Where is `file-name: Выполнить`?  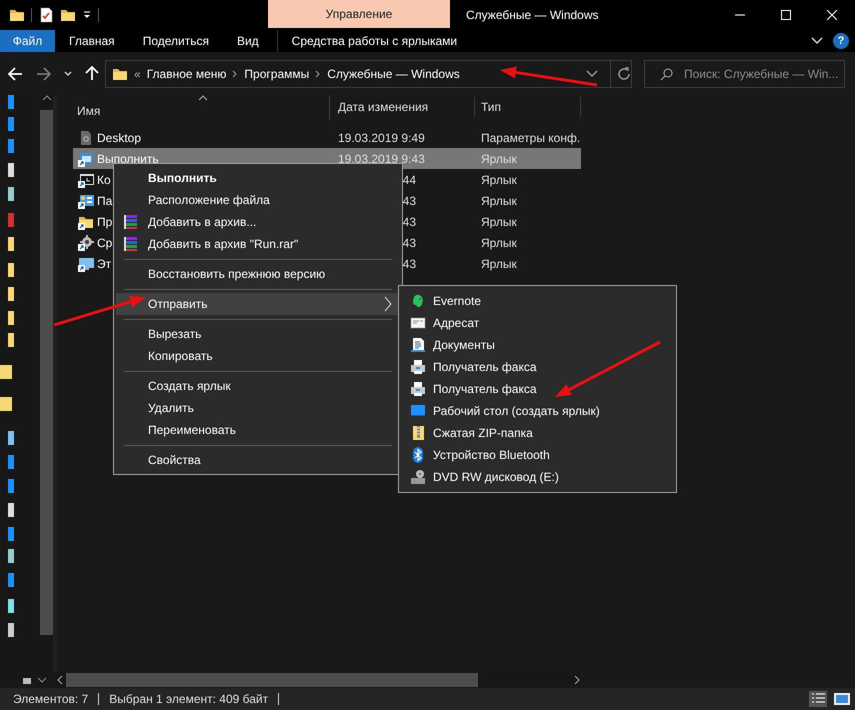
file-name: Выполнить is located at coordinates (128, 159).